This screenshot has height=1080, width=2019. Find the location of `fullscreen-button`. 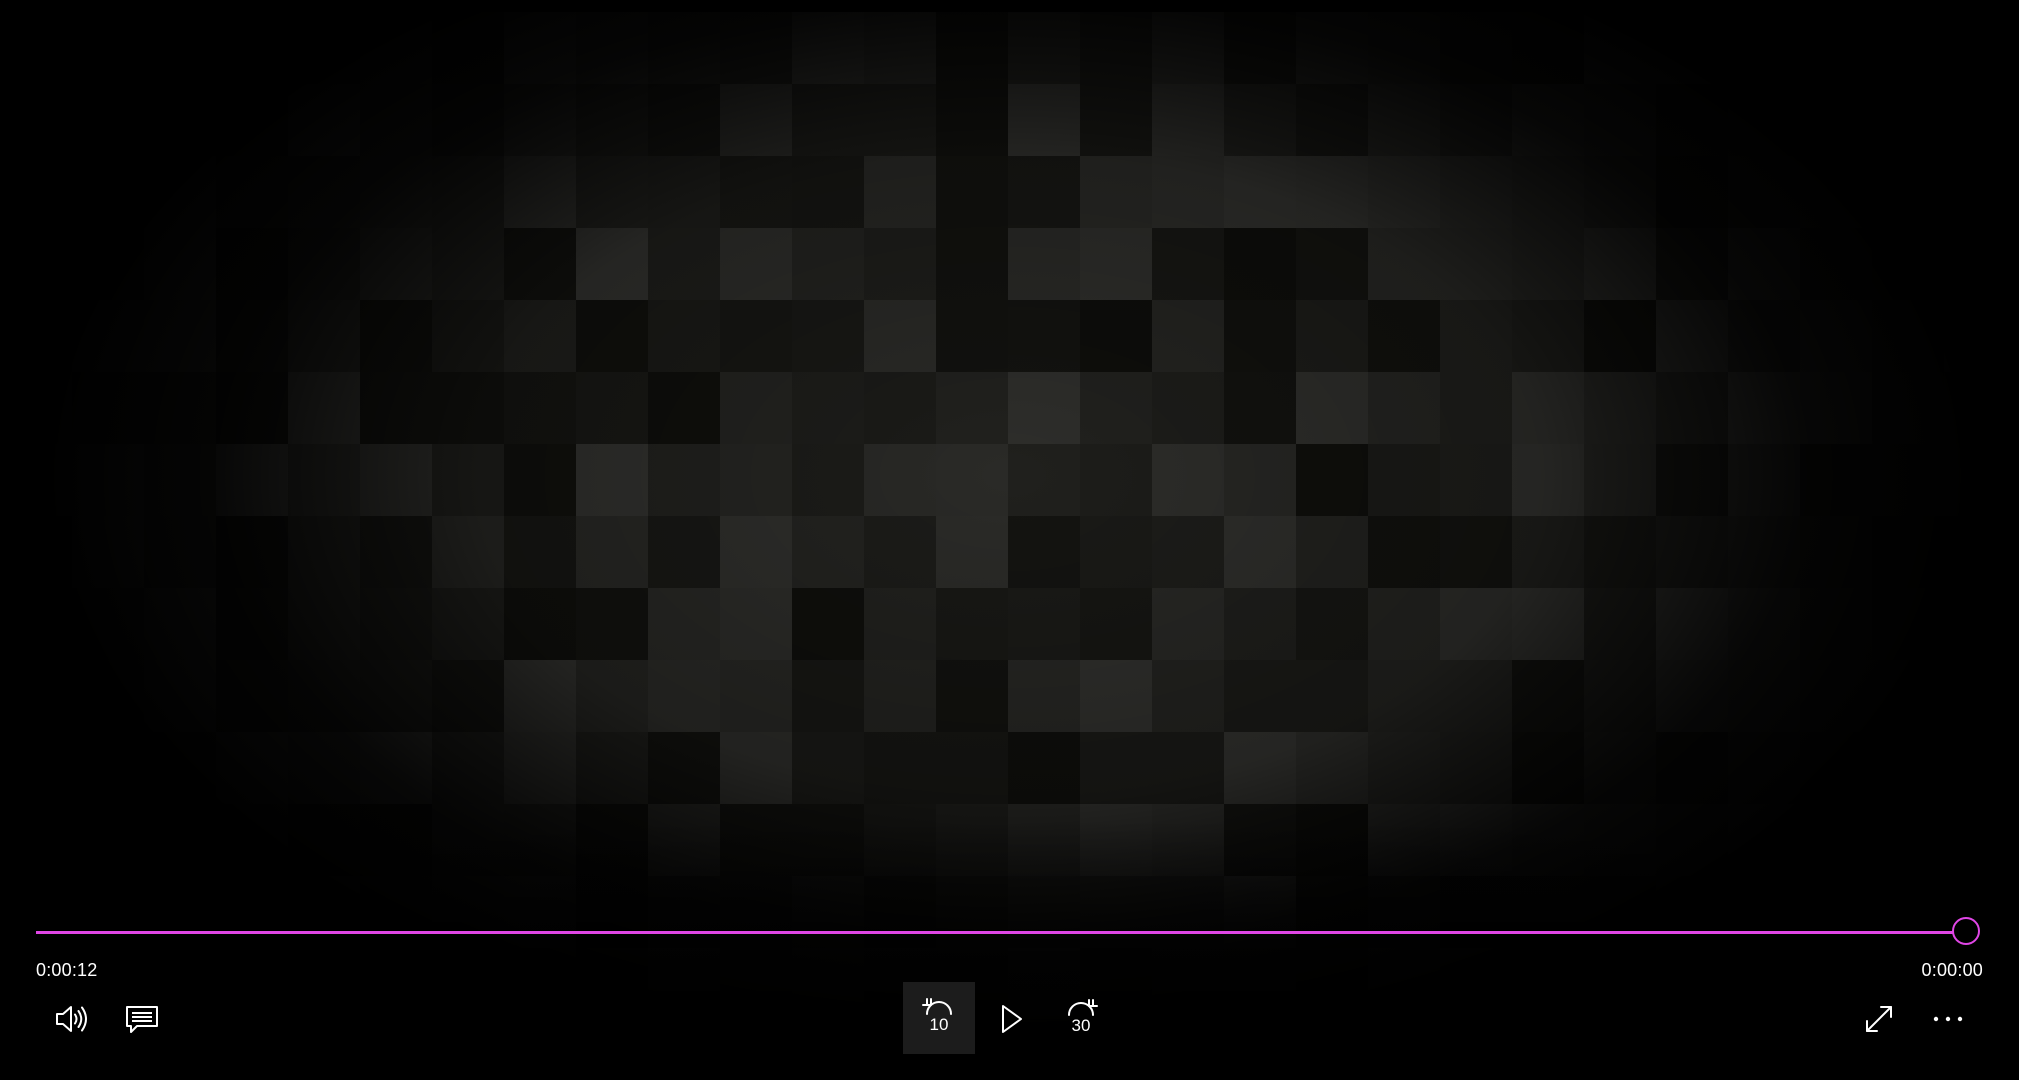

fullscreen-button is located at coordinates (1879, 1019).